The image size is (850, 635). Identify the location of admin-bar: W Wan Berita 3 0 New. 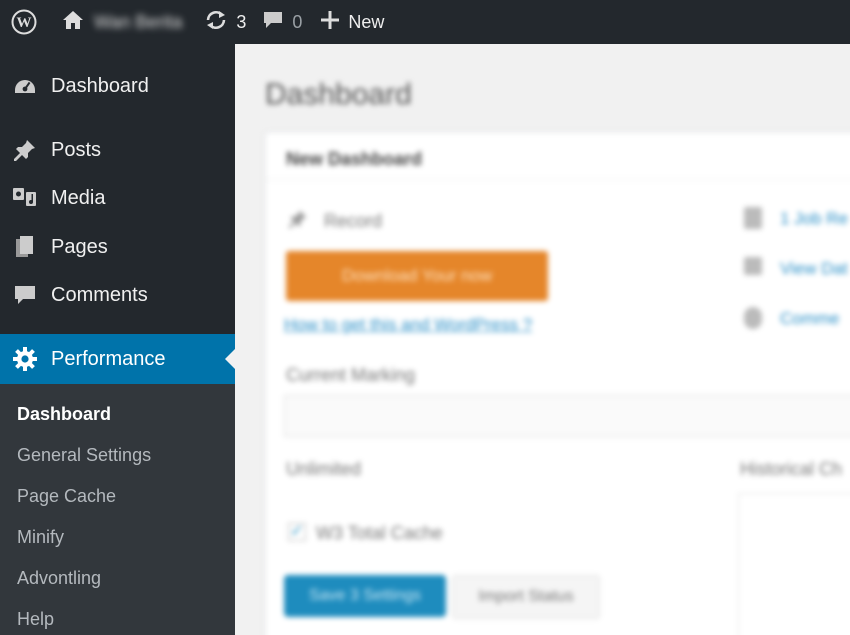
(425, 22).